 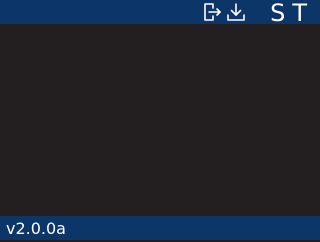 I want to click on version-label: v2.0.0a, so click(x=36, y=228).